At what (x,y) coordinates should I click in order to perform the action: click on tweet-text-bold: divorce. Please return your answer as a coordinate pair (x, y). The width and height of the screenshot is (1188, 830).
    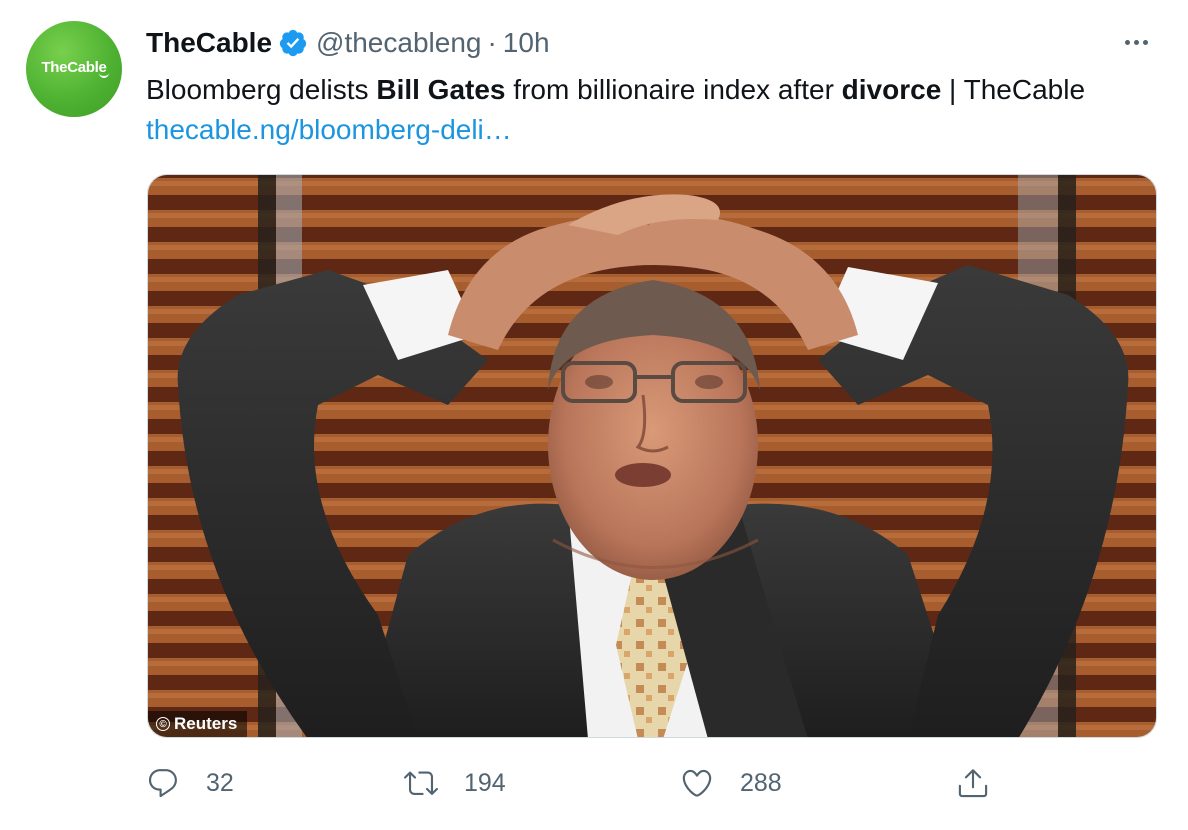
    Looking at the image, I should click on (891, 89).